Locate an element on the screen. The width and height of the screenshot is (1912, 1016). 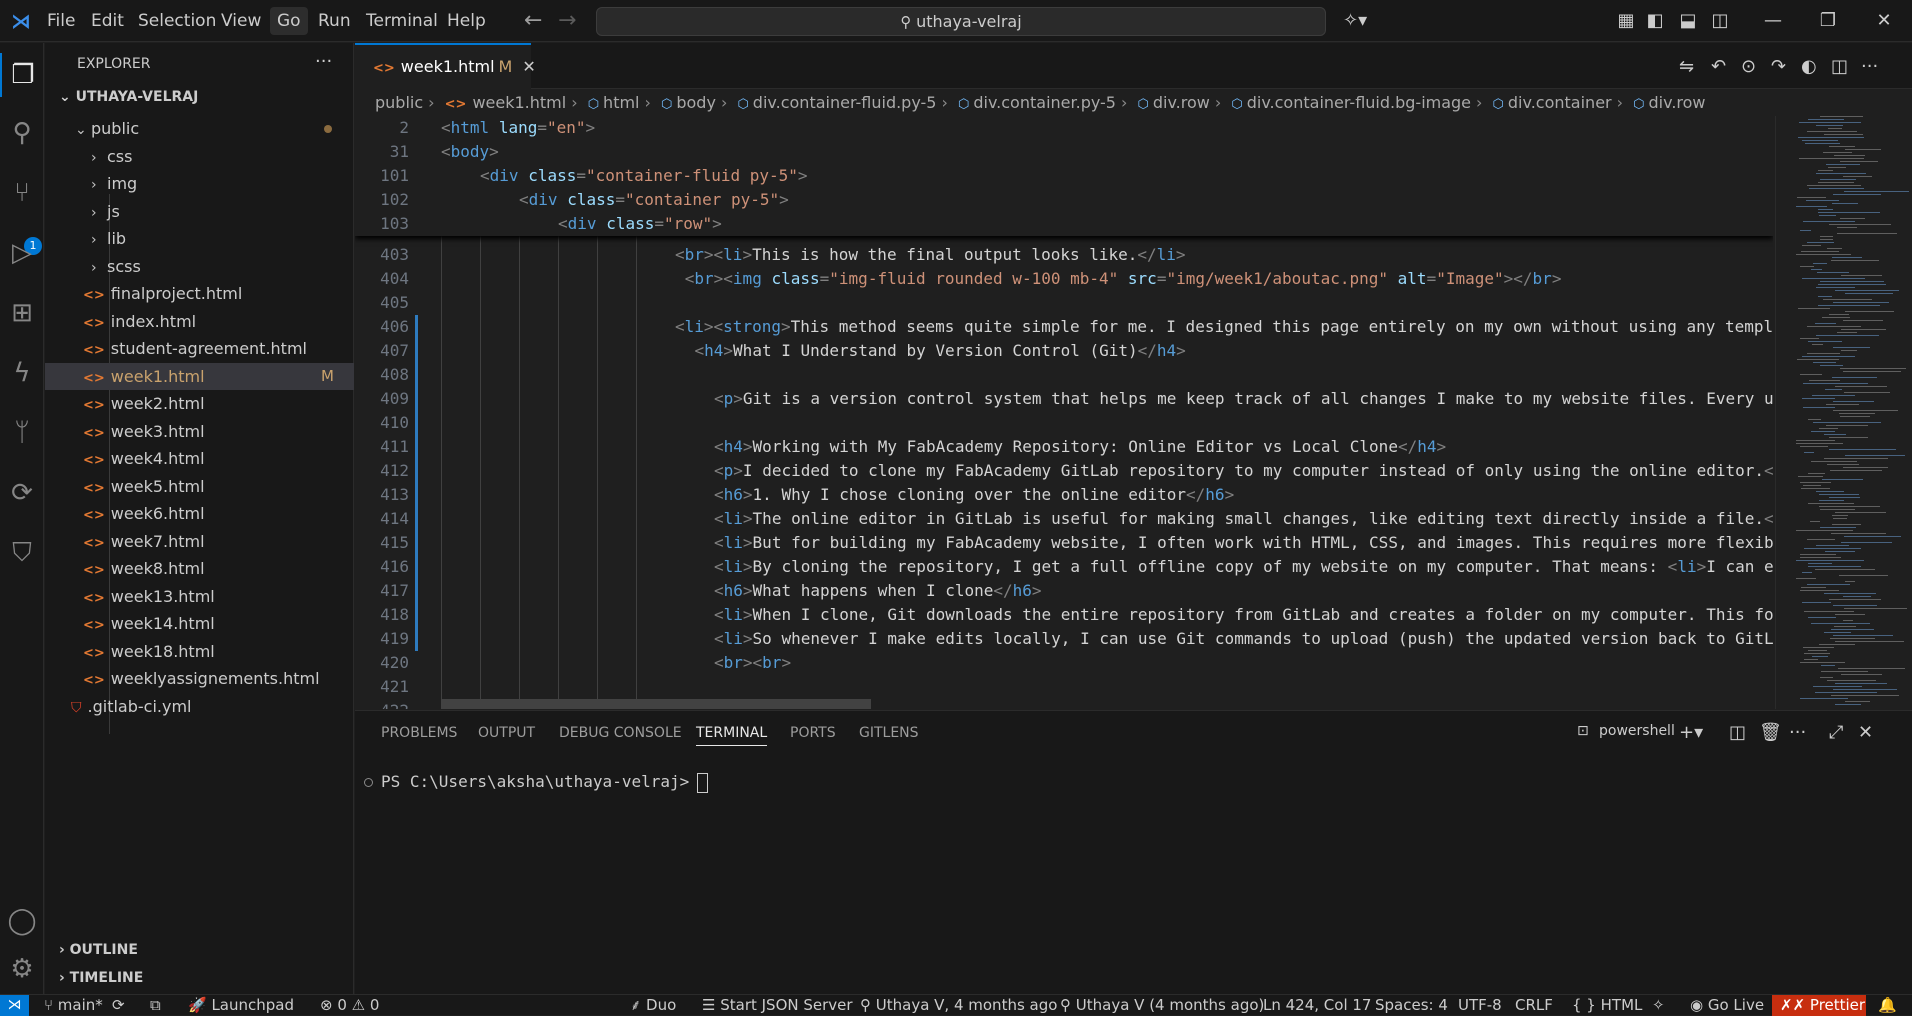
split-editor-icon: ◫ is located at coordinates (1839, 66).